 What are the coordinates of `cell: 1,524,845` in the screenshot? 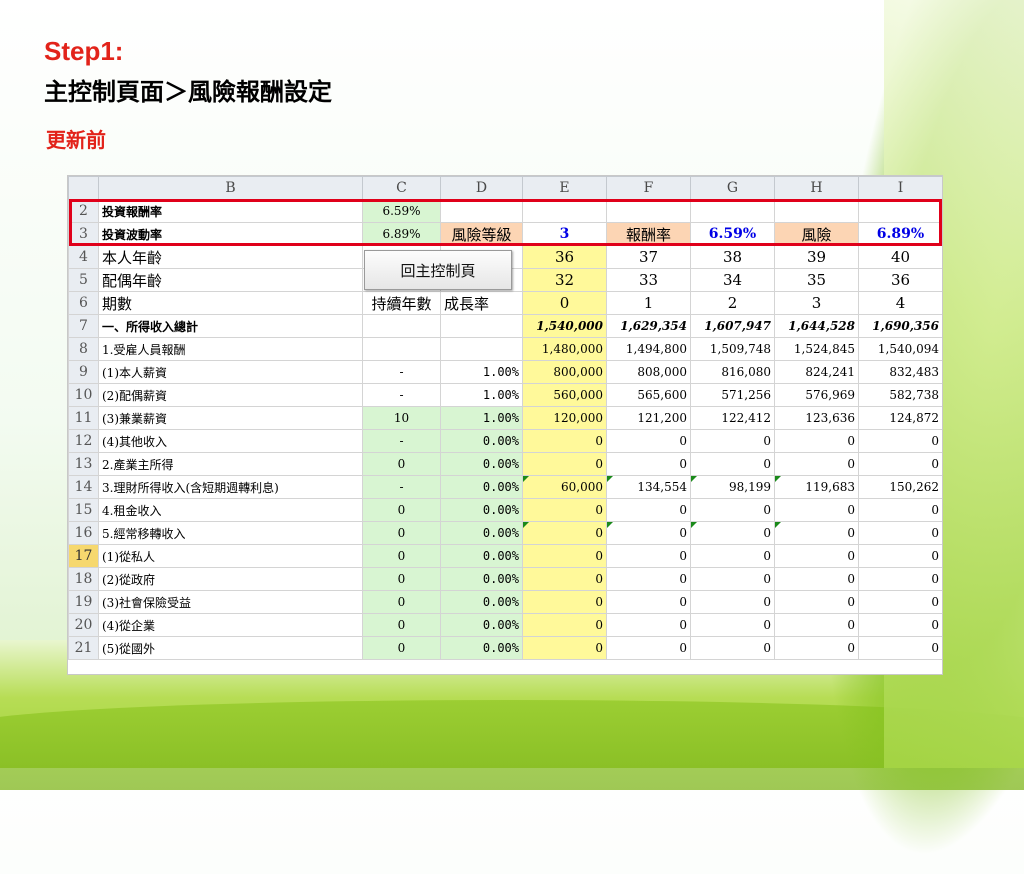 It's located at (816, 349).